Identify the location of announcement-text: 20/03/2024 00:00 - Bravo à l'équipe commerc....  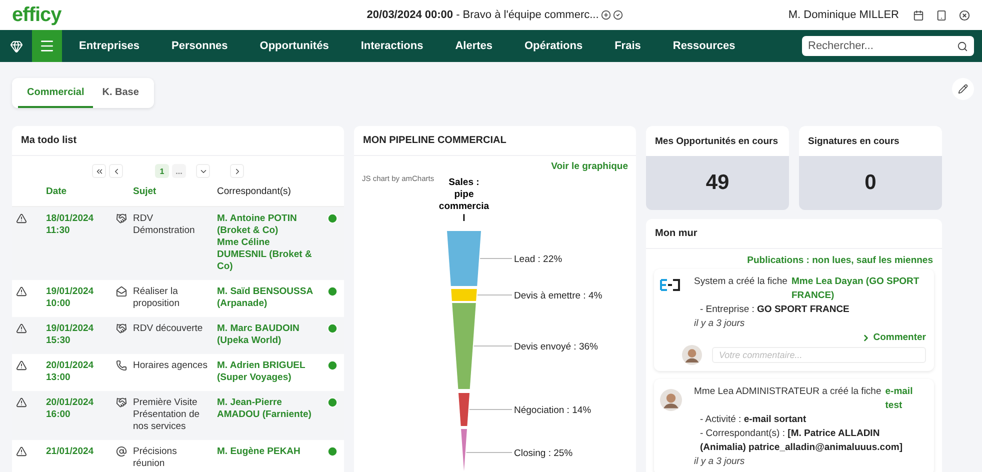
(482, 15).